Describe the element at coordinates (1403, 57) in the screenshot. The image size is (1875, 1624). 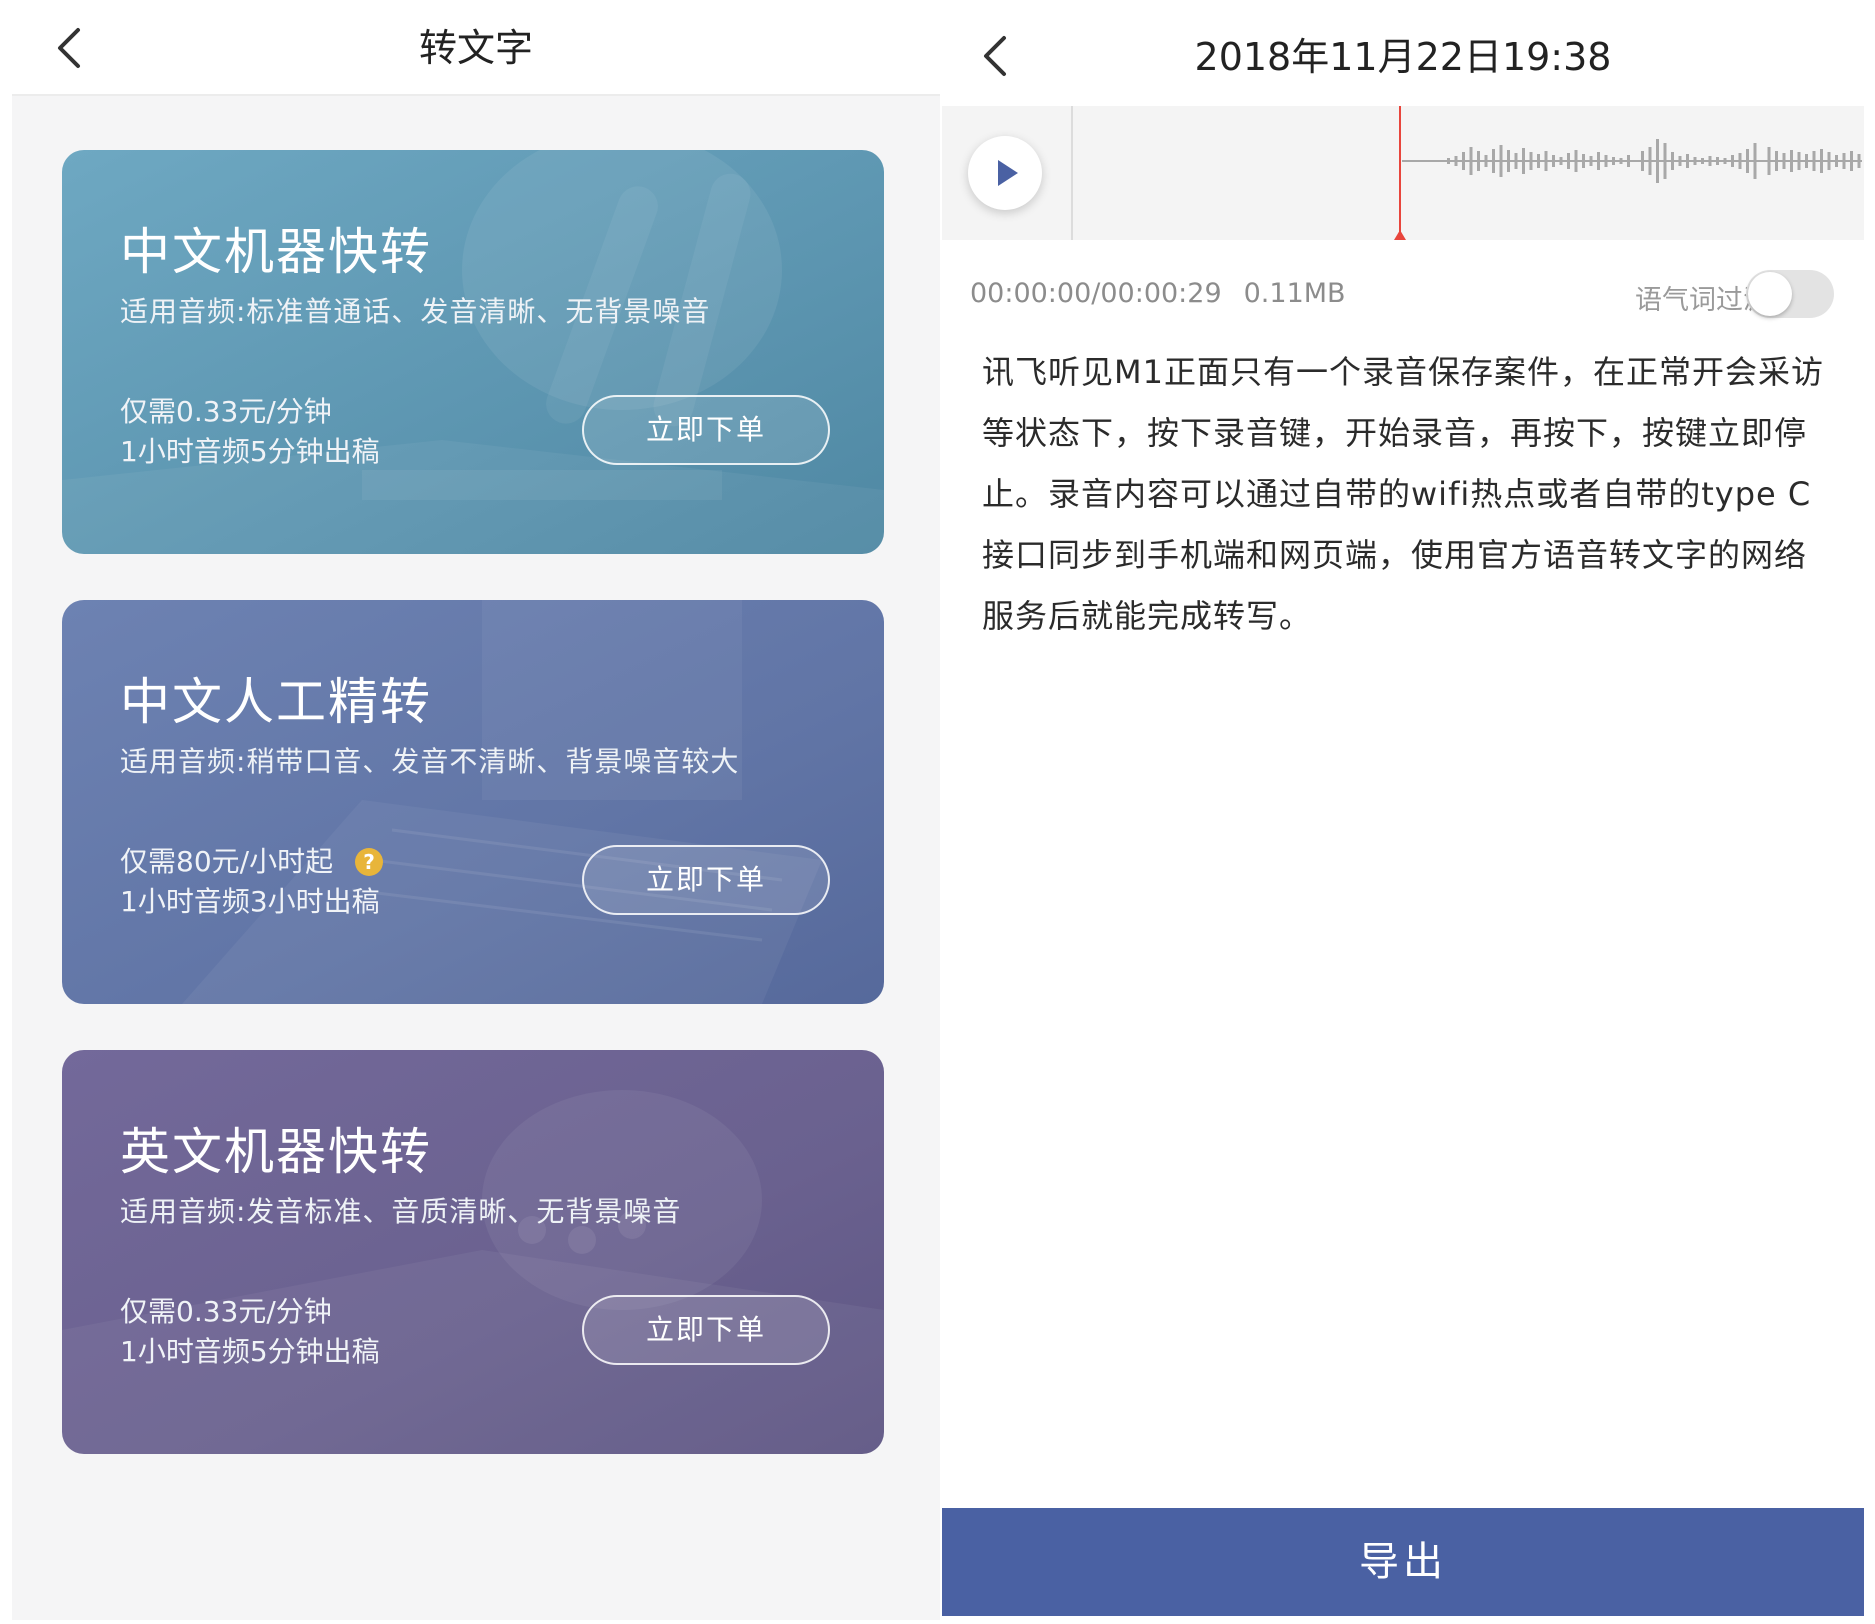
I see `recording-title: 2018年11月22日19:38` at that location.